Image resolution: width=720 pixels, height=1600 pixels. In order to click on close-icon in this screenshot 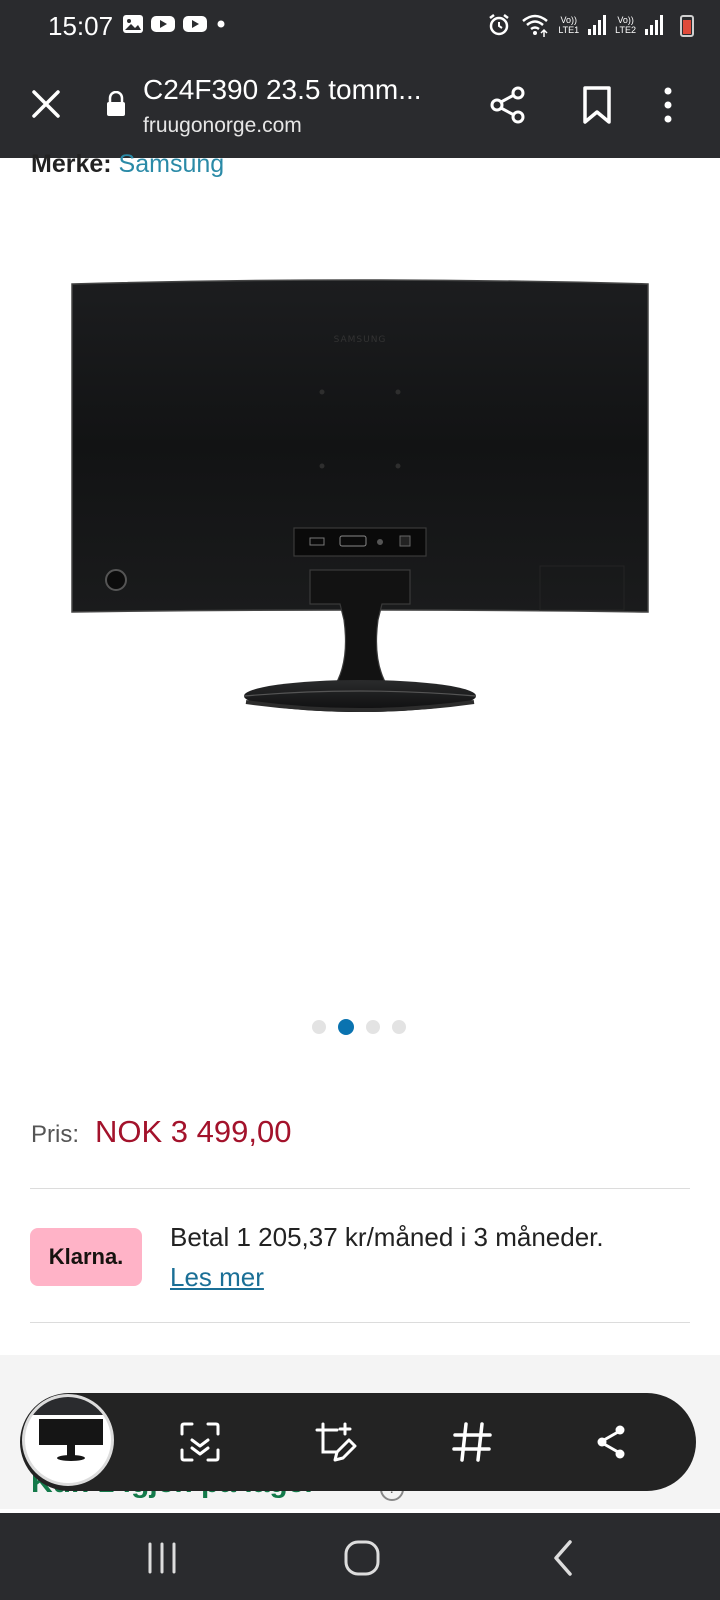, I will do `click(46, 104)`.